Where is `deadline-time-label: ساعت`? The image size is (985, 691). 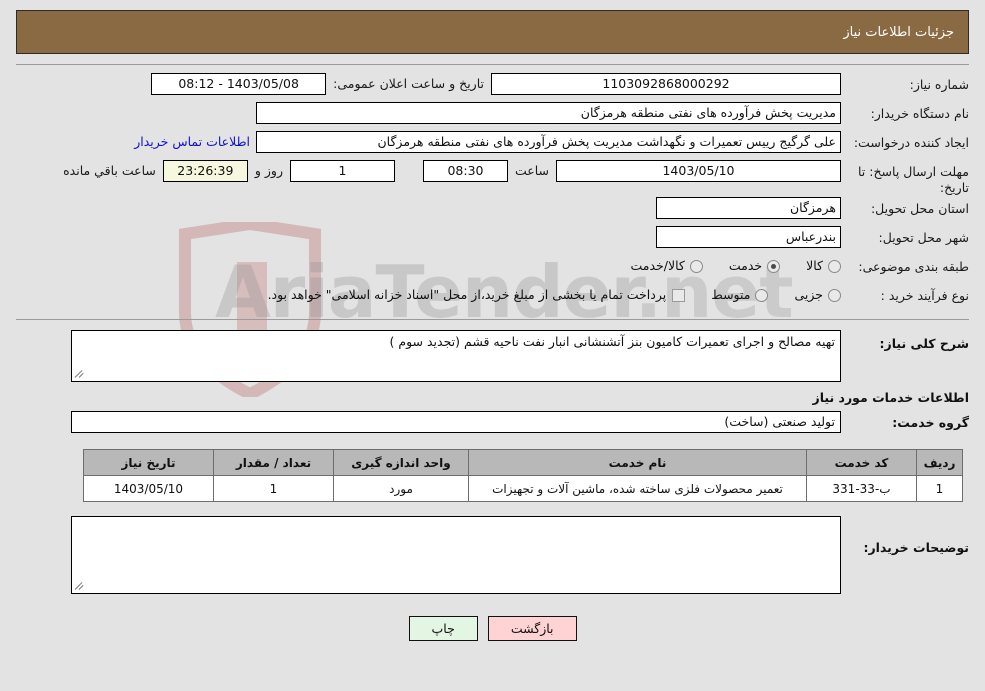
deadline-time-label: ساعت is located at coordinates (531, 170).